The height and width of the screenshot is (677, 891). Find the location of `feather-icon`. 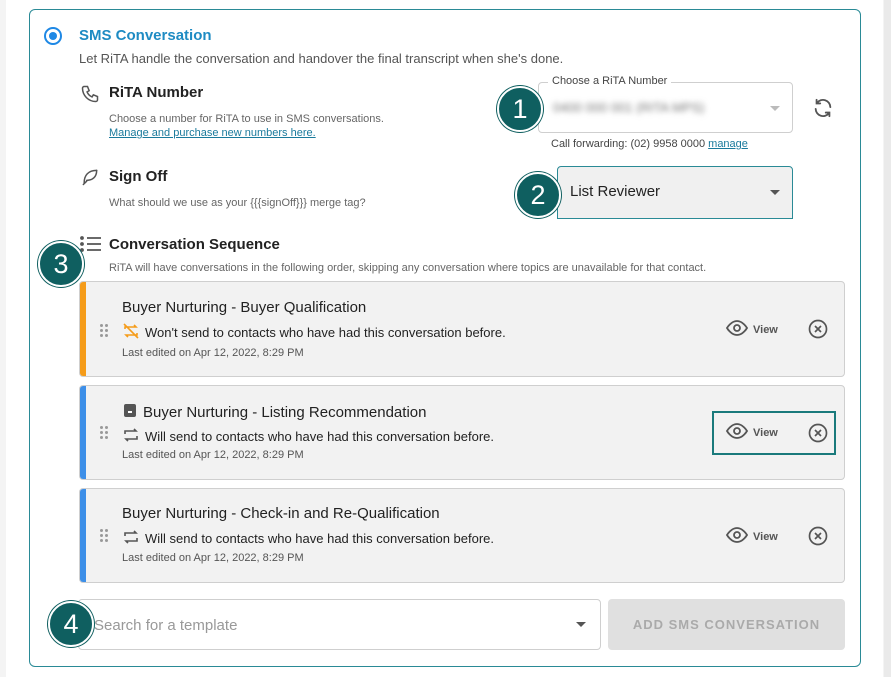

feather-icon is located at coordinates (90, 179).